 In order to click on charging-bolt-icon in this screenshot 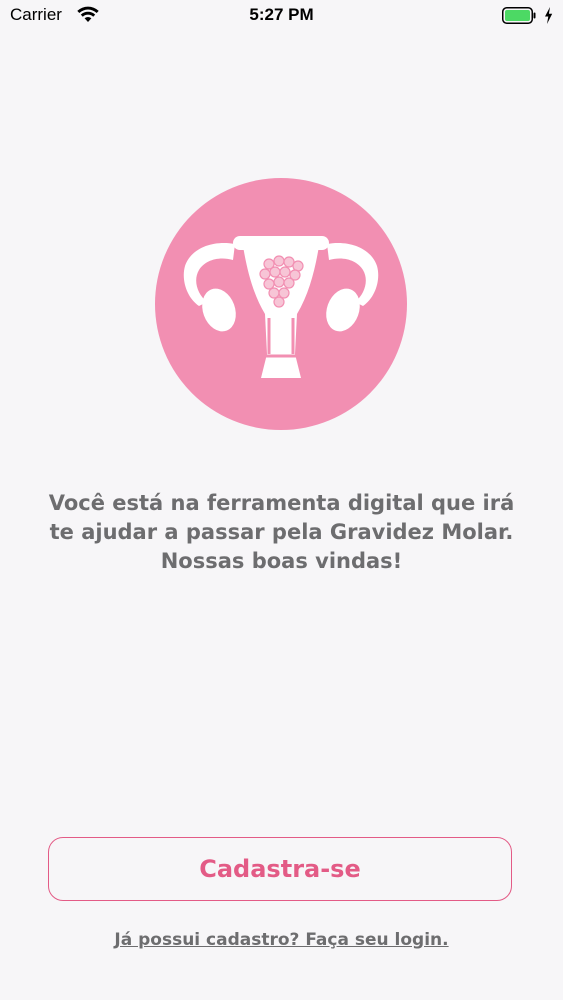, I will do `click(549, 15)`.